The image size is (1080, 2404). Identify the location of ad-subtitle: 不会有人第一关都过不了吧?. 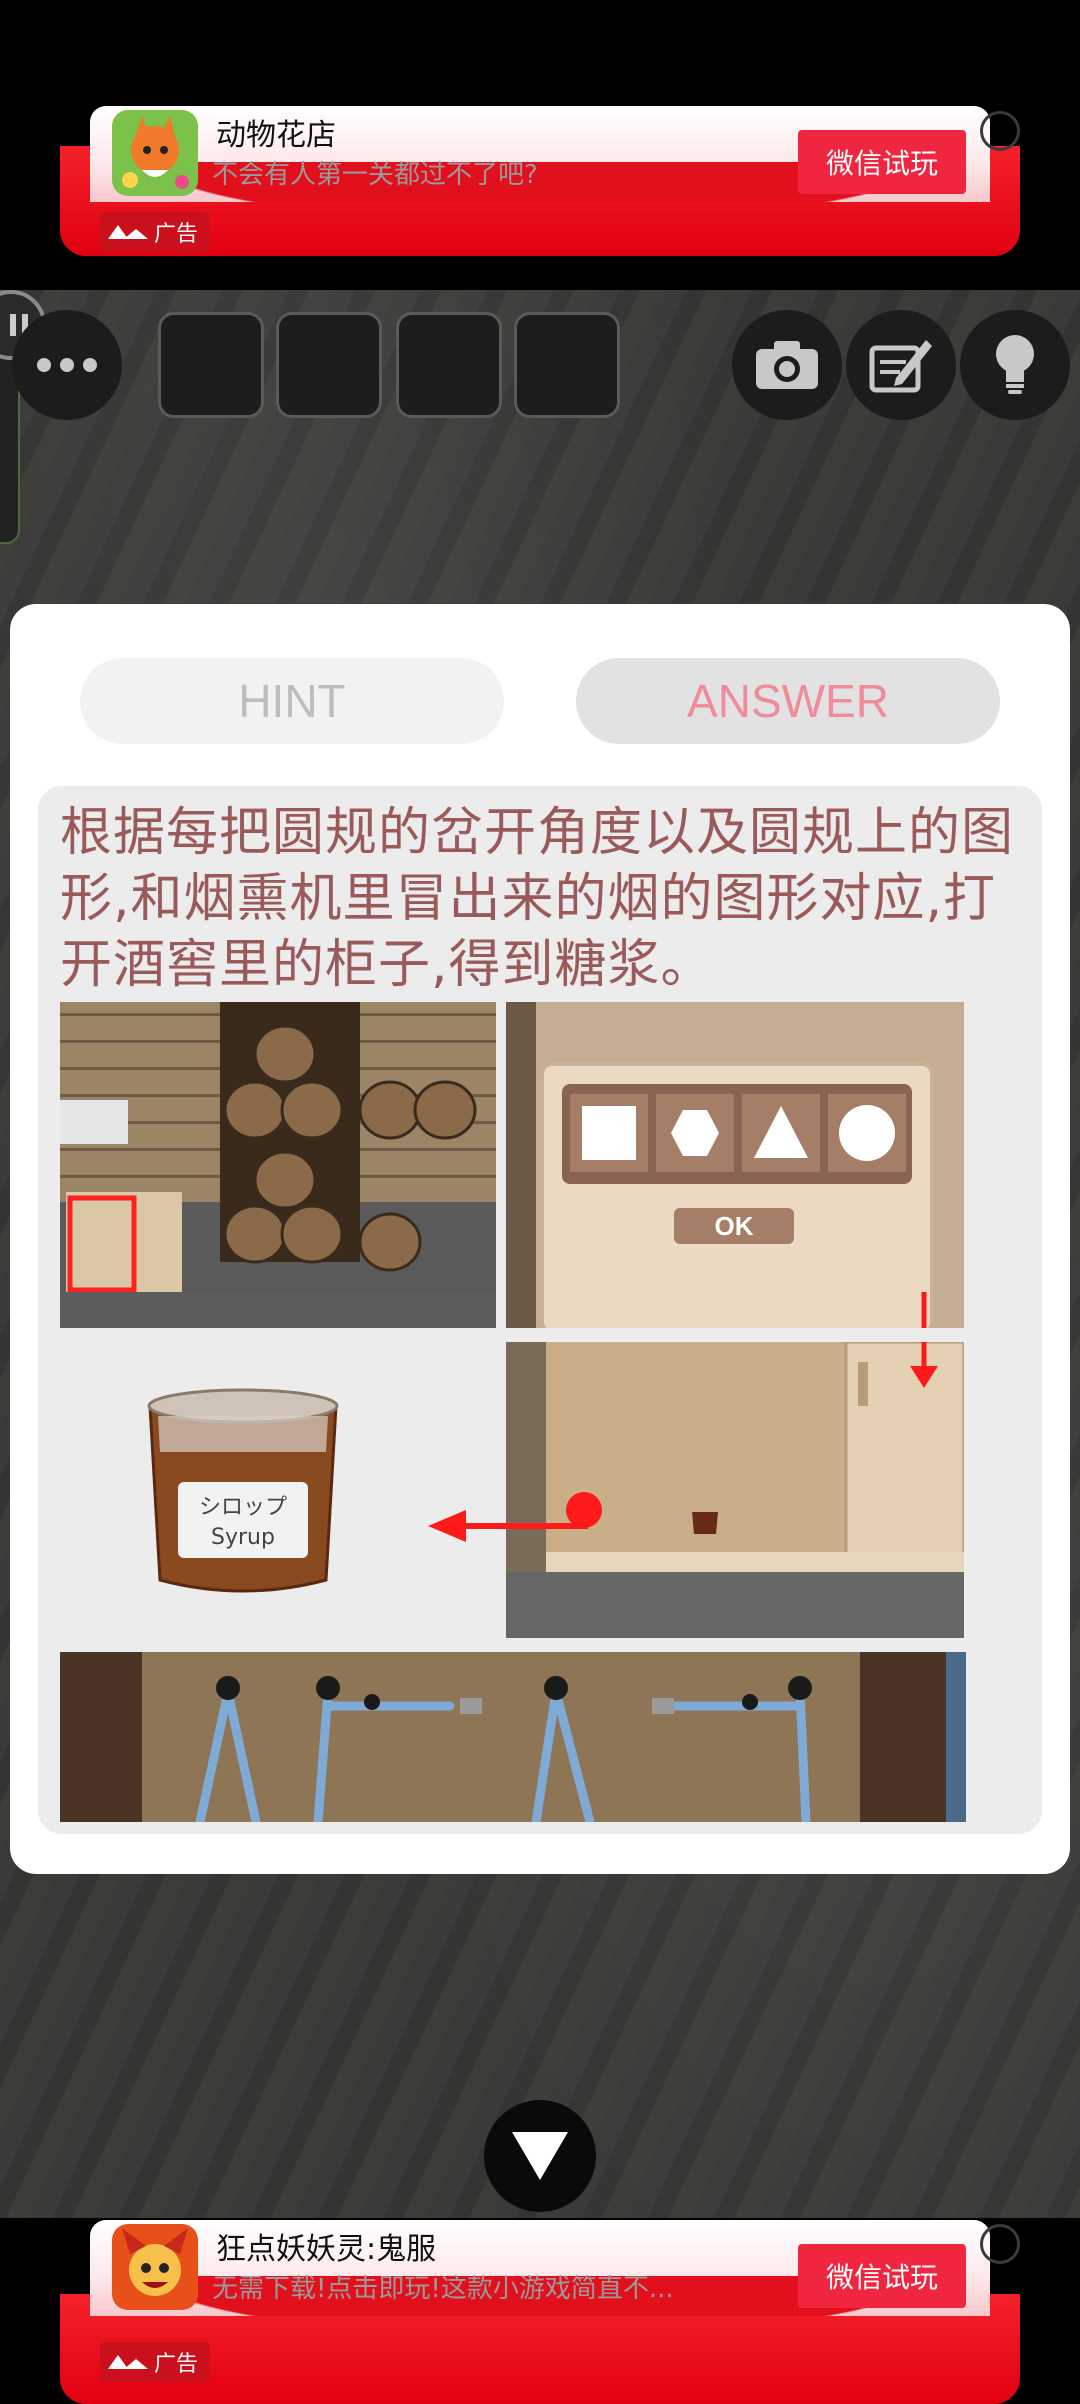
(375, 175).